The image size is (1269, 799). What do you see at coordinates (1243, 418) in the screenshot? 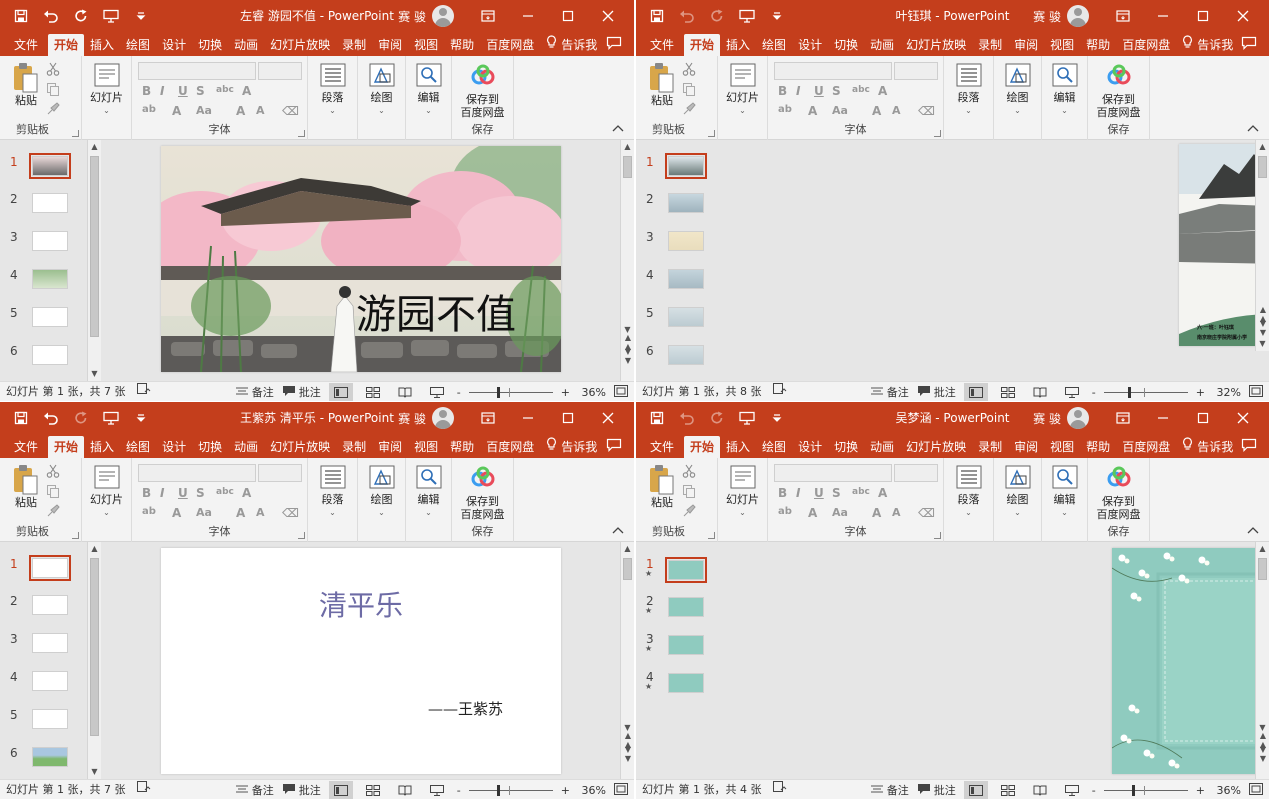
I see `close-icon` at bounding box center [1243, 418].